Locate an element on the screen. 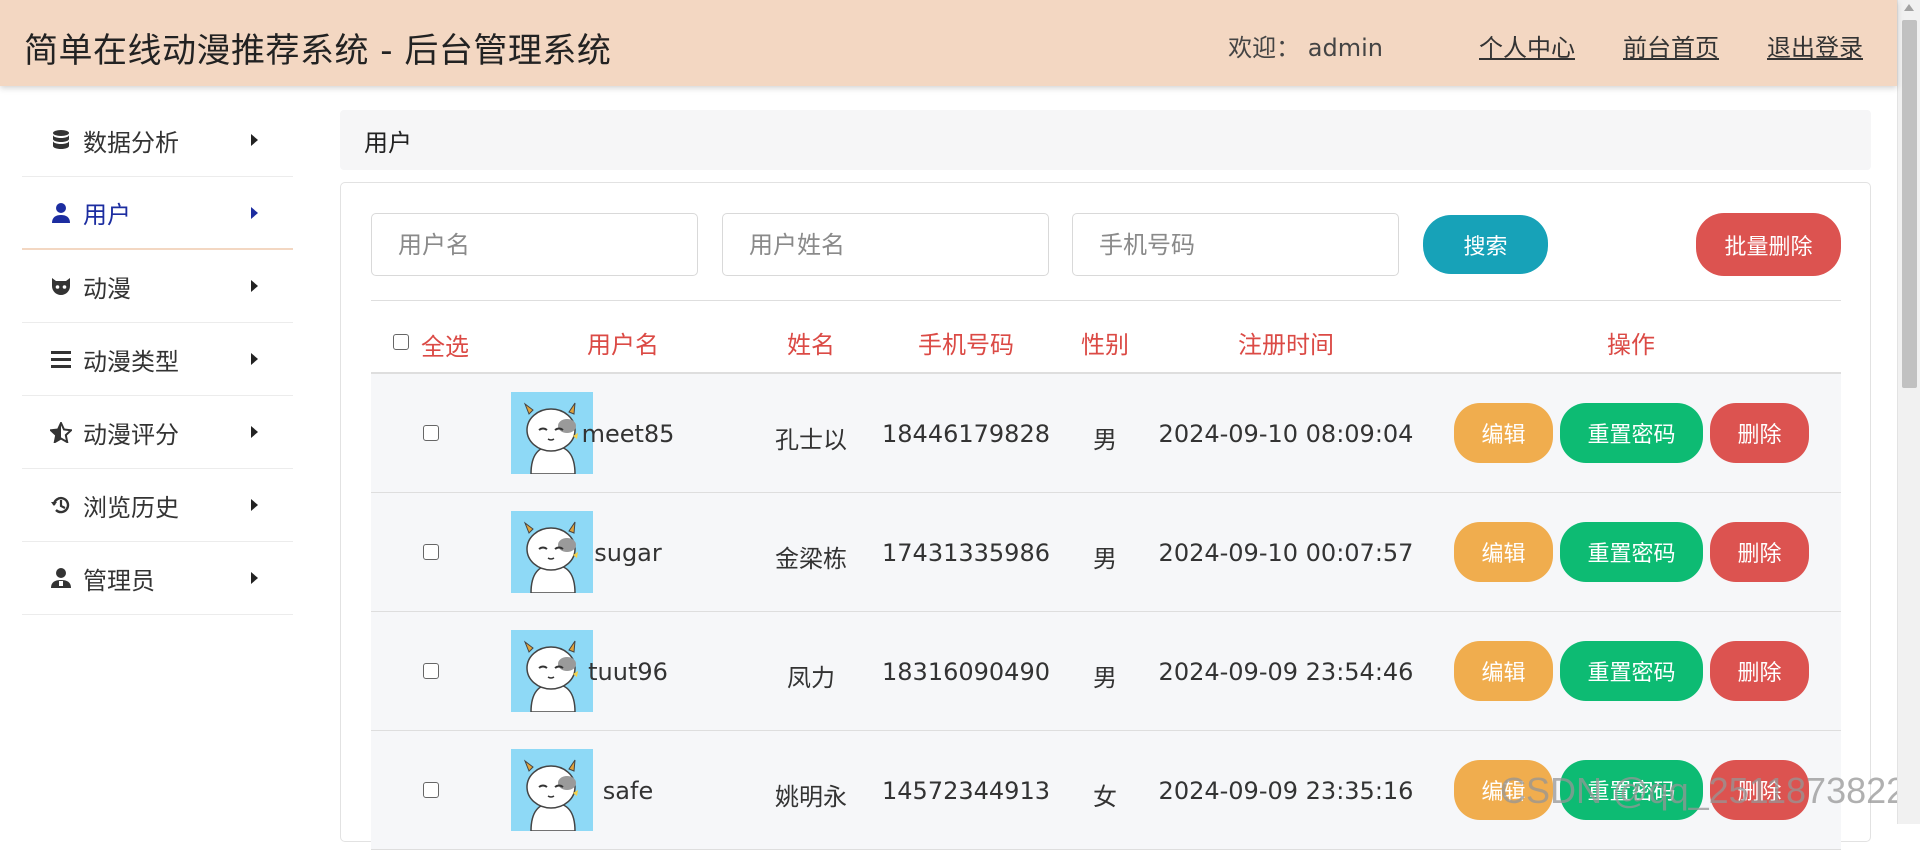 The width and height of the screenshot is (1920, 850). sidebar-item-label: 浏览历史 is located at coordinates (131, 507).